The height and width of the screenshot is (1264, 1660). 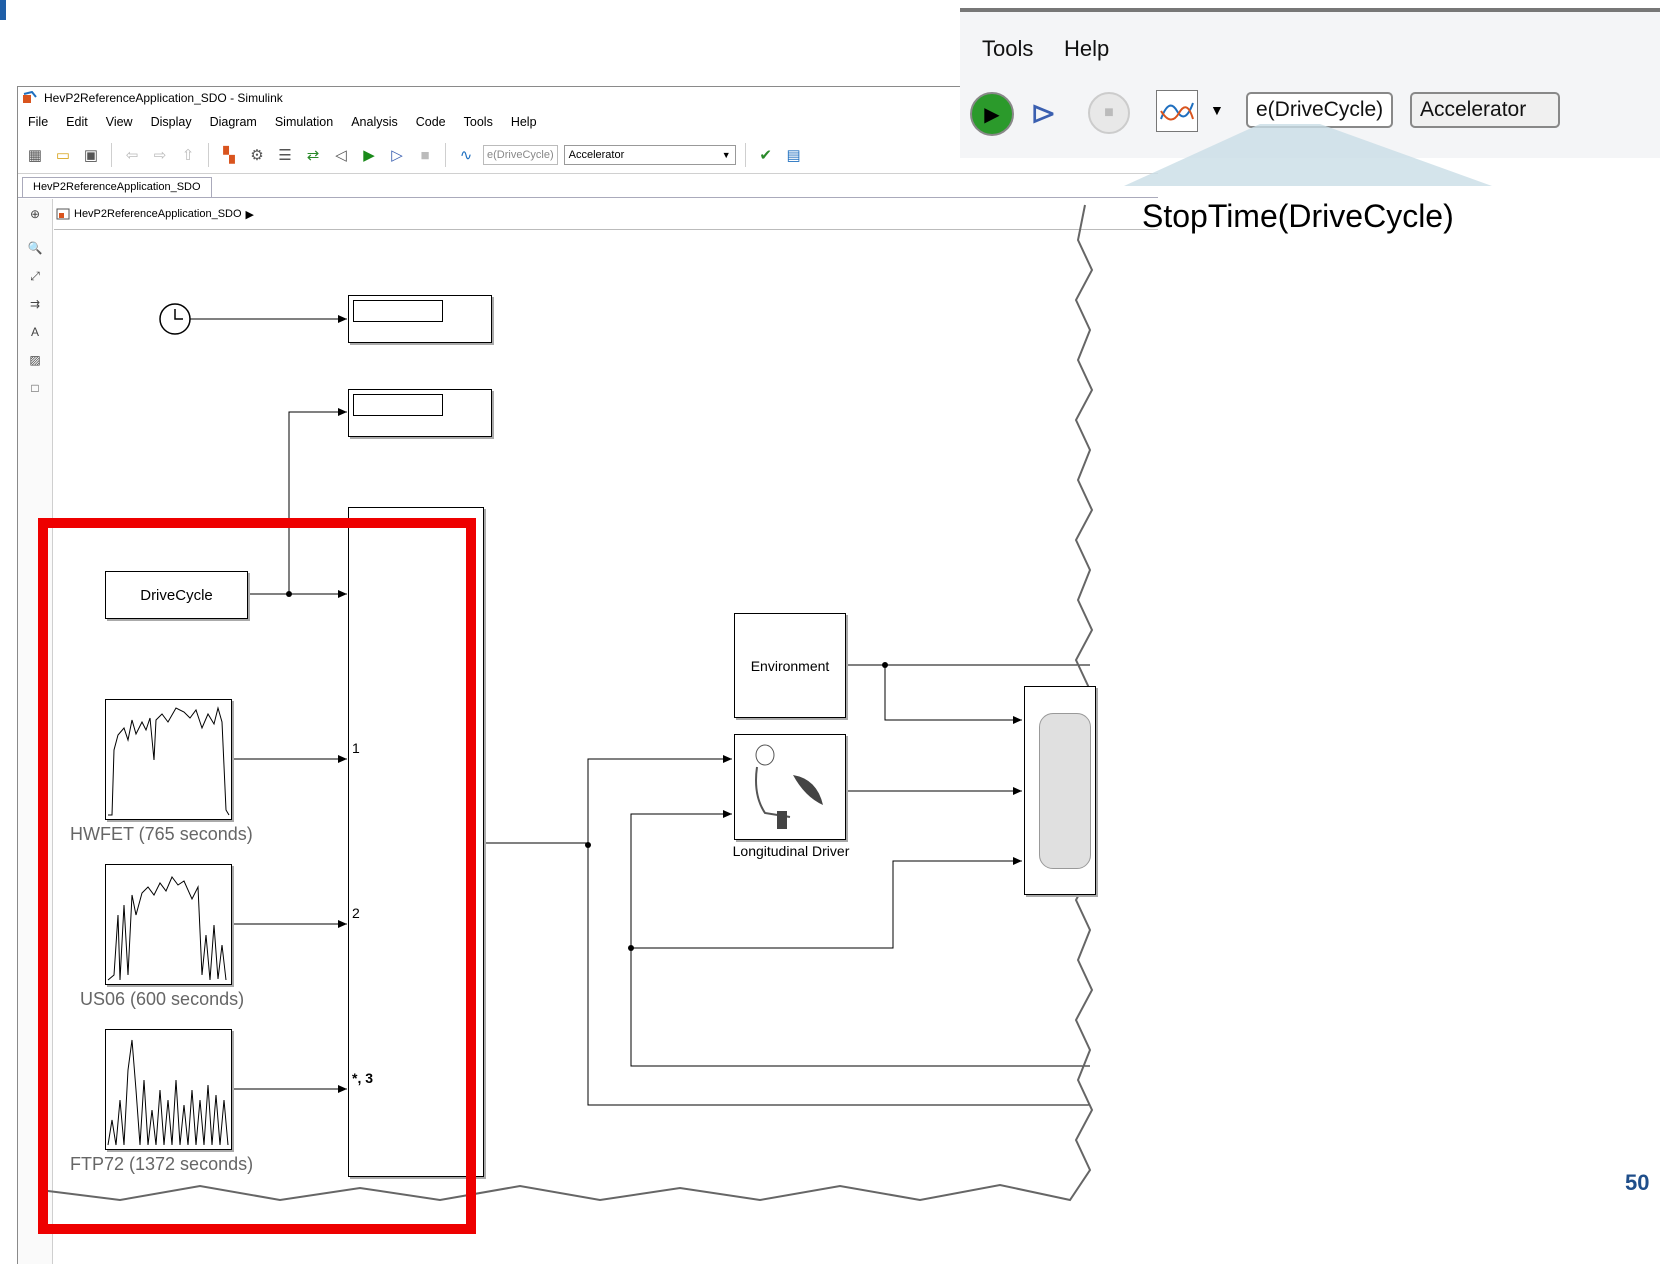 What do you see at coordinates (1637, 1182) in the screenshot?
I see `page-number: 50` at bounding box center [1637, 1182].